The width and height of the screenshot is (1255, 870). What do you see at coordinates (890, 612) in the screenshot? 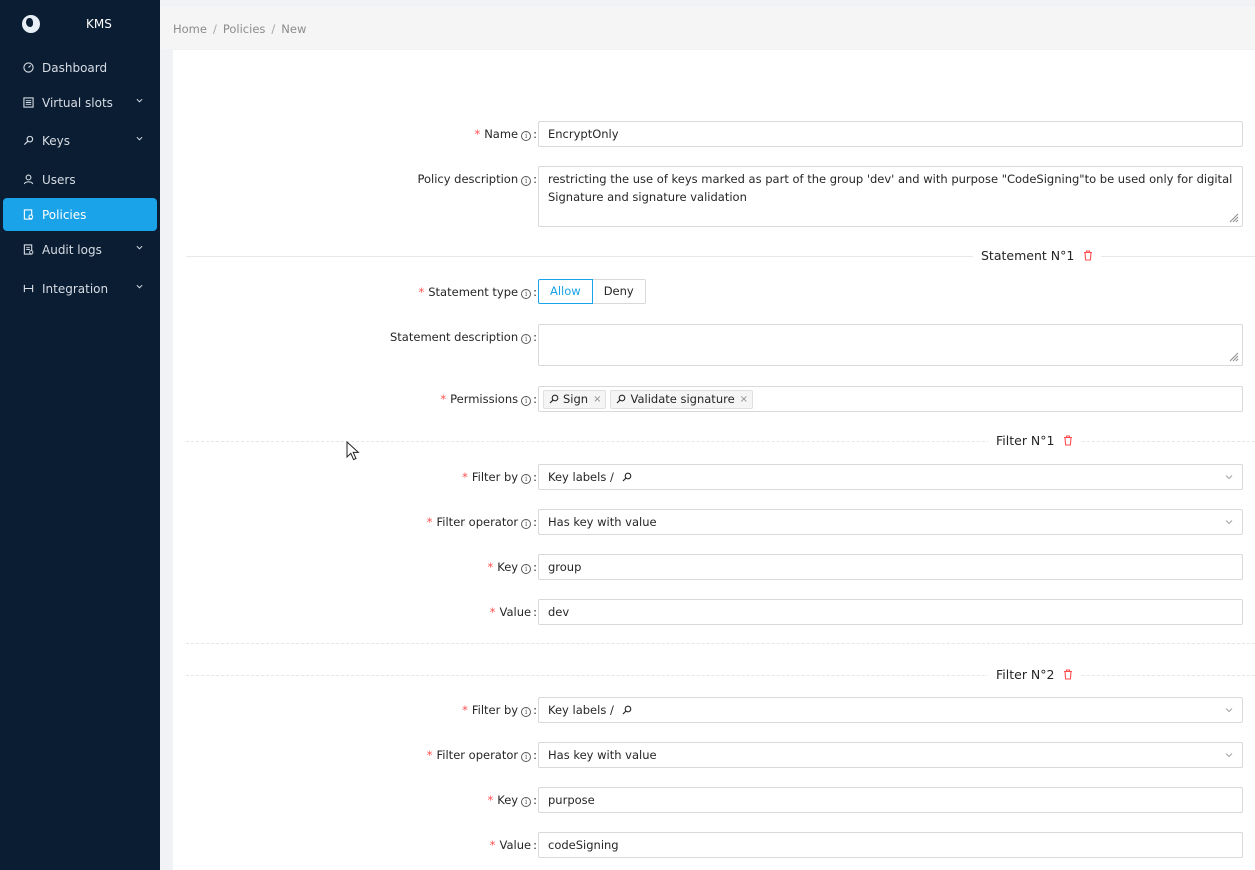
I see `value-input: dev` at bounding box center [890, 612].